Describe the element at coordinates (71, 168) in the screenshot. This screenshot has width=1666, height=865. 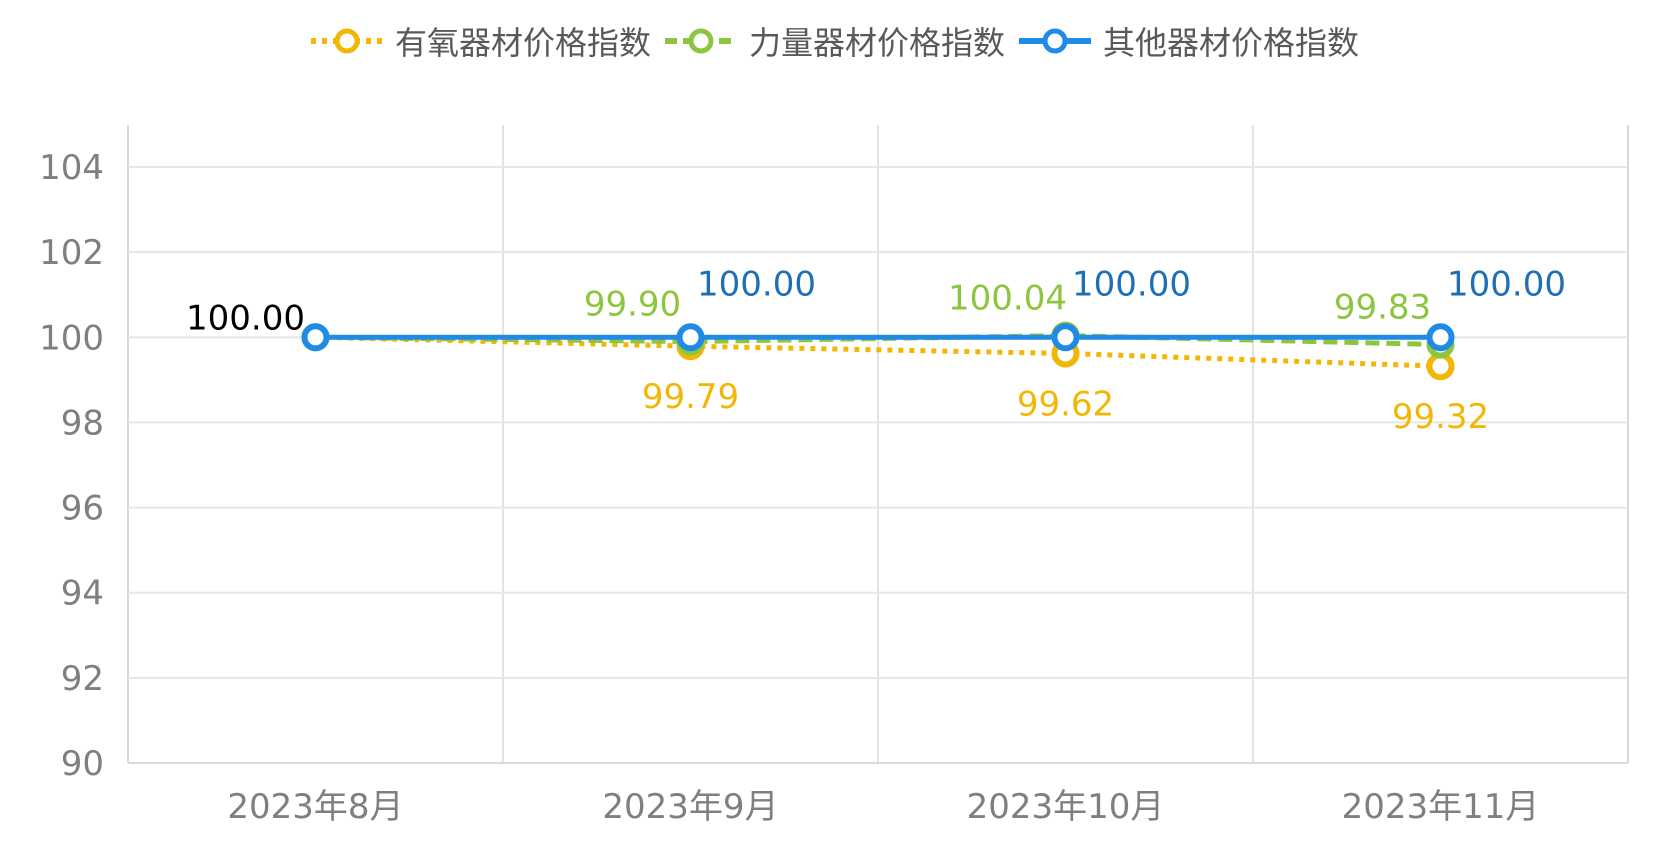
I see `y-tick-label: 104` at that location.